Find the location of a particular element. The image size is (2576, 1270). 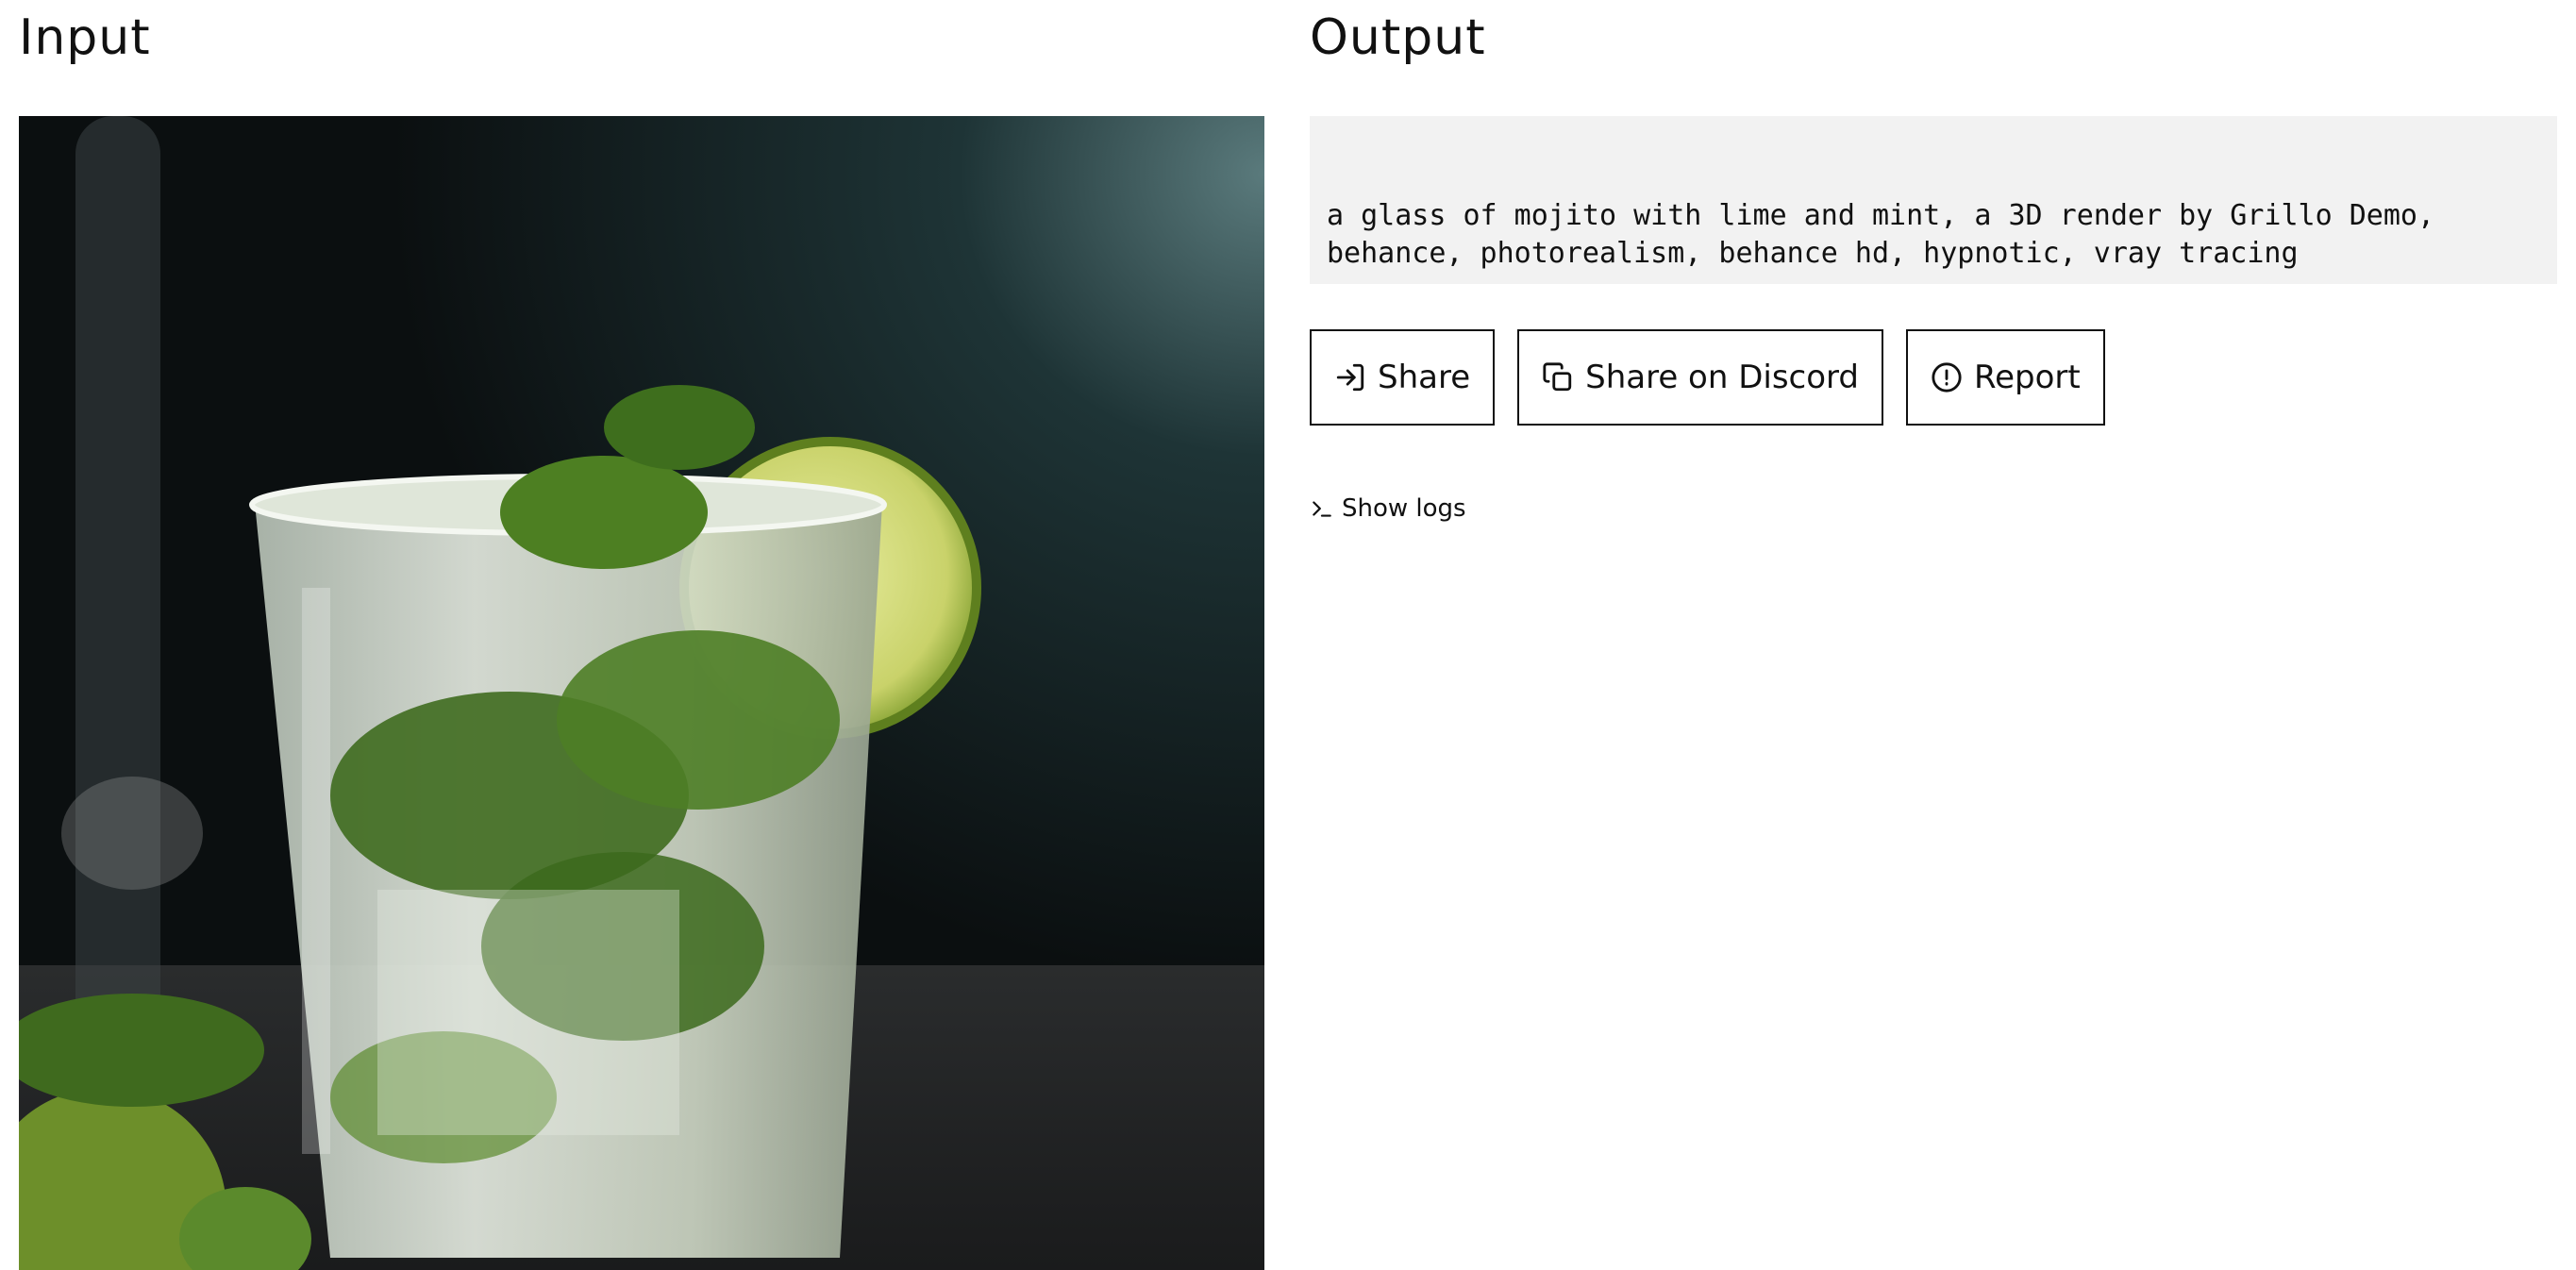

share-arrow-icon is located at coordinates (1350, 377).